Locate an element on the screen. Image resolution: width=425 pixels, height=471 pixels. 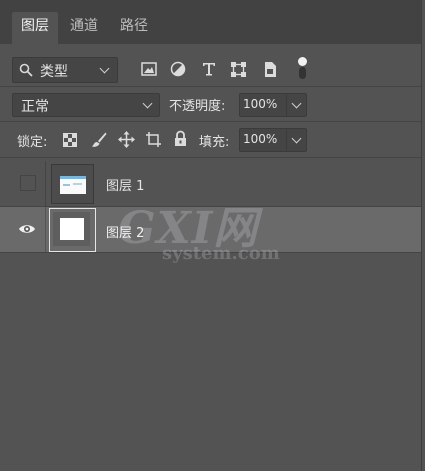
layer-name: 图层 2 is located at coordinates (125, 233).